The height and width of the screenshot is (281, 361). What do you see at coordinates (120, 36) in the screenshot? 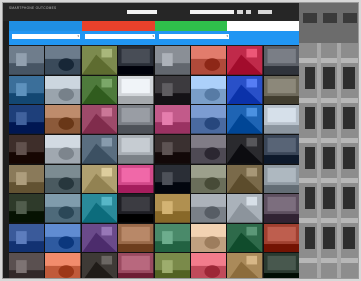
I see `filter-select-2: ▾` at bounding box center [120, 36].